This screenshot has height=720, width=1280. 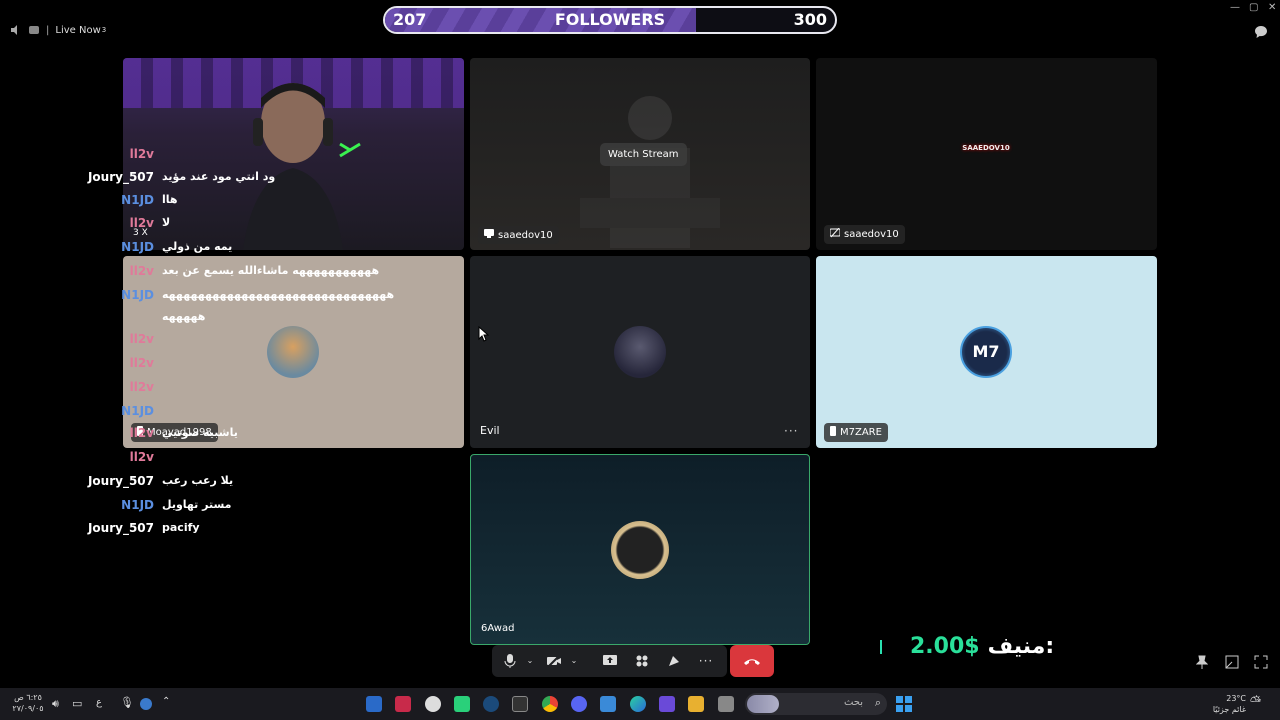 I want to click on followers-goal: 300, so click(x=810, y=19).